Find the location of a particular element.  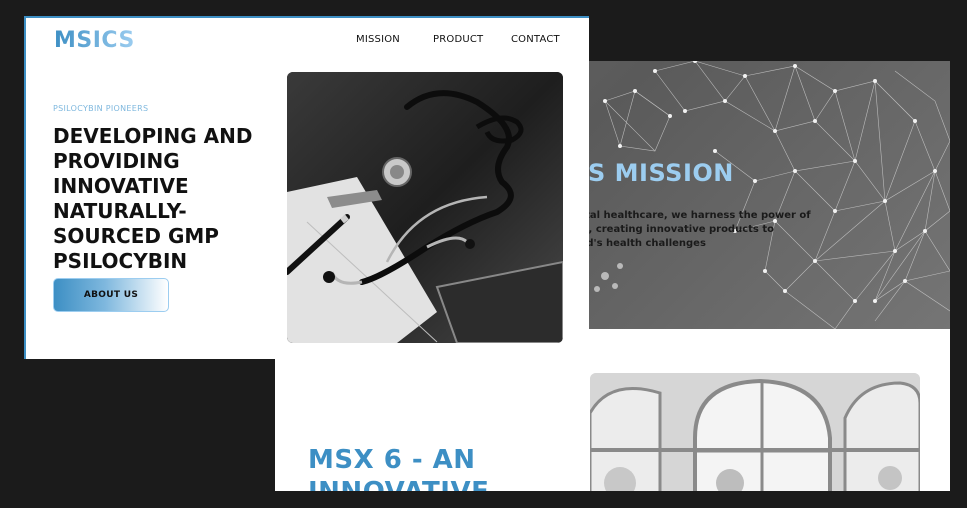

hero-eyebrow: PSILOCYBIN PIONEERS is located at coordinates (101, 108).